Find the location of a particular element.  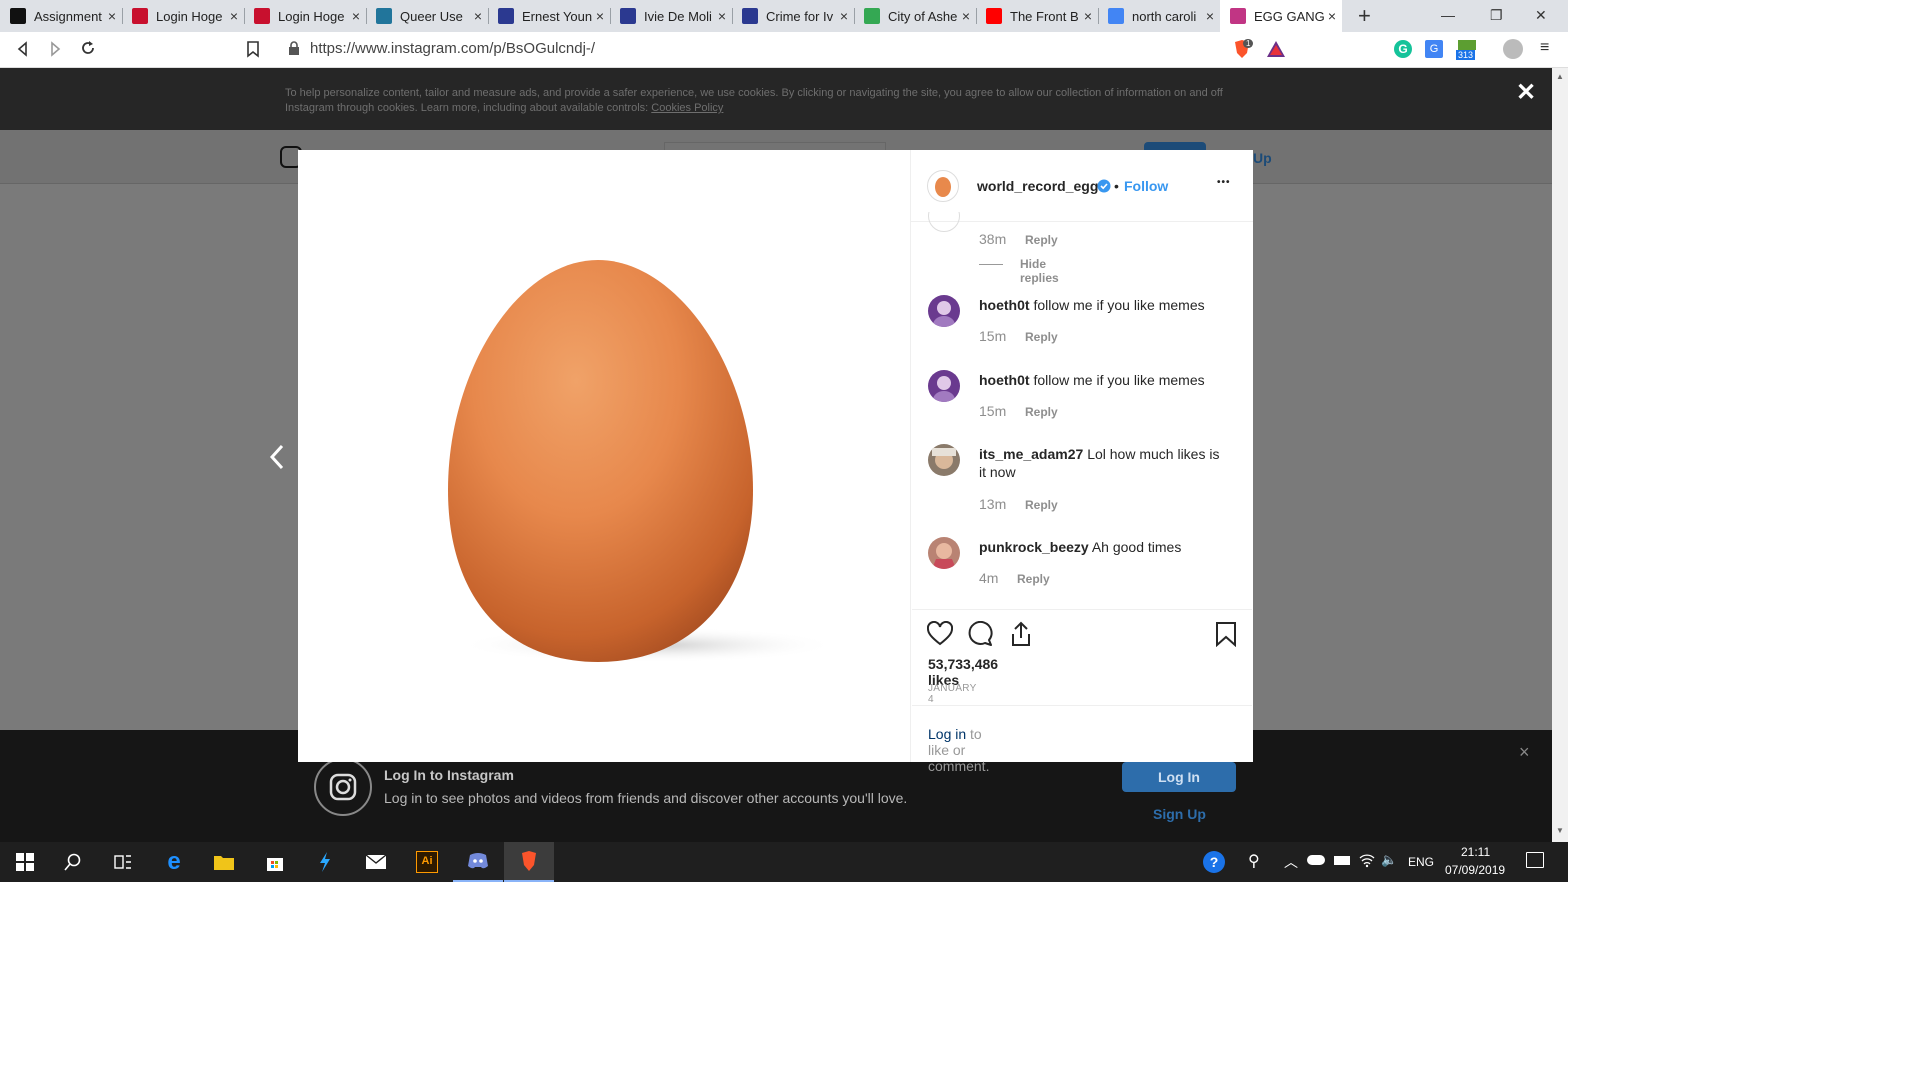

tab-label: Crime for Iv is located at coordinates (800, 16).